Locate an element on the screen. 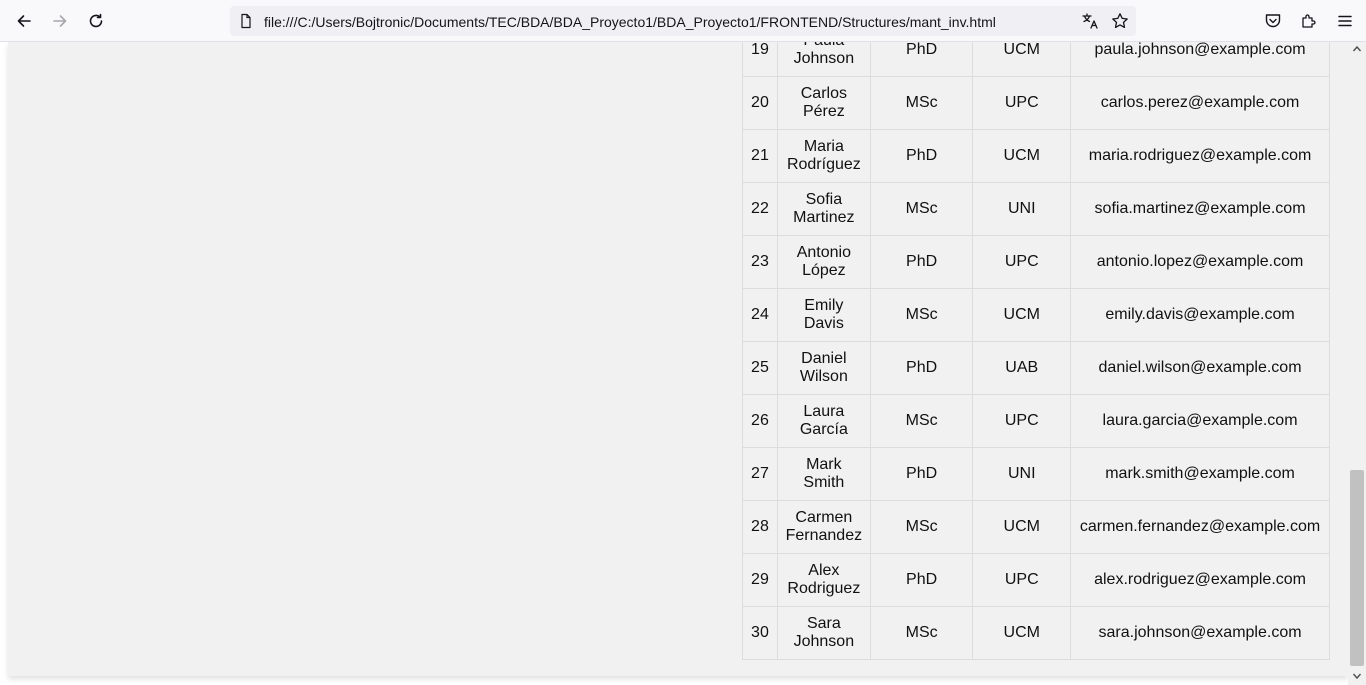 This screenshot has width=1366, height=685. row-name-cell: Carmen Fernandez is located at coordinates (823, 527).